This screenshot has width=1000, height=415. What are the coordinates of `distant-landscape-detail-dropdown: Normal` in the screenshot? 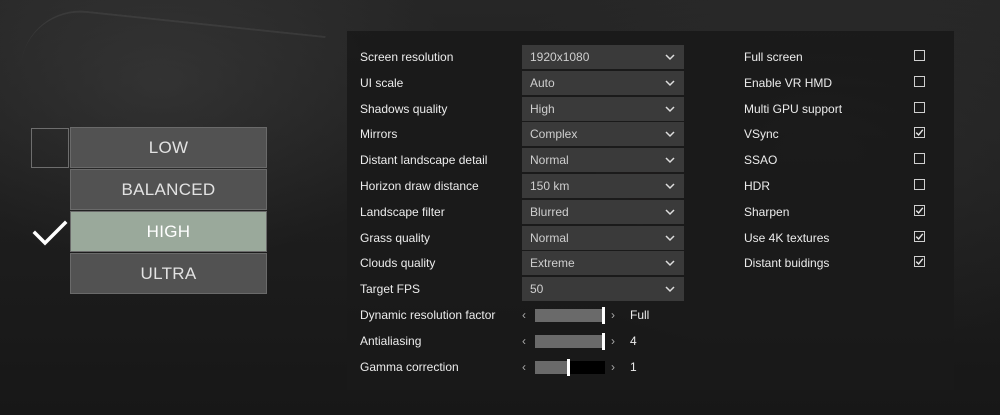 It's located at (603, 160).